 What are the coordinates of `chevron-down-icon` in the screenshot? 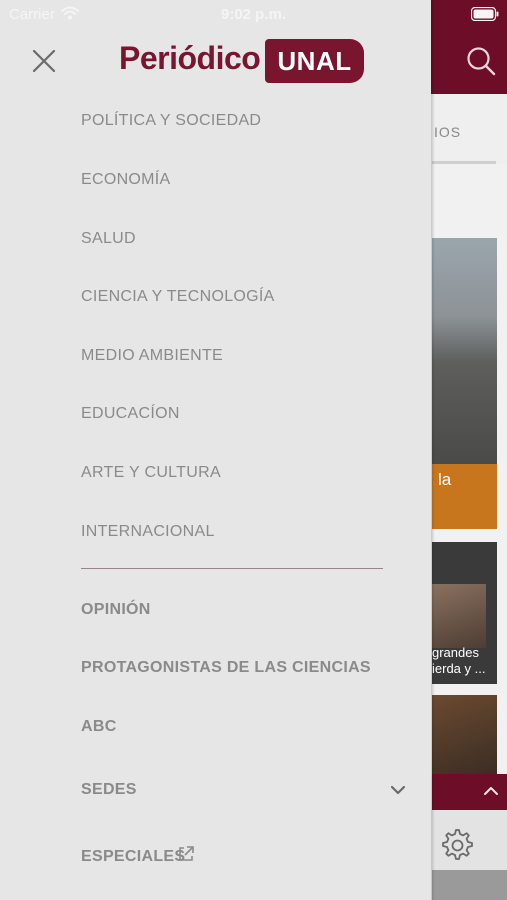 It's located at (398, 790).